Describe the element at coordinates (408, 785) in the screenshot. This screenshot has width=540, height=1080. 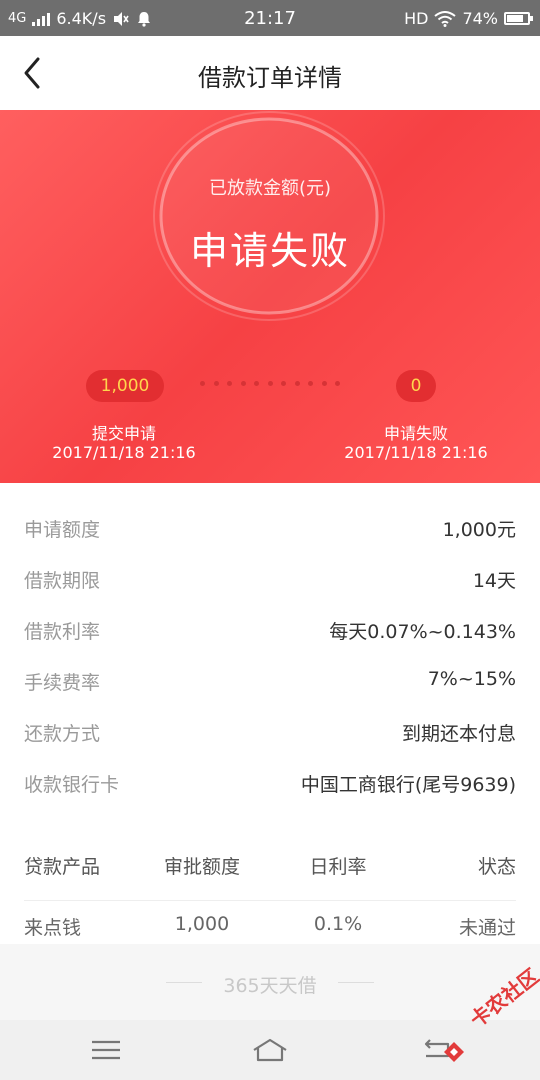
I see `detail-value: 中国工商银行(尾号9639)` at that location.